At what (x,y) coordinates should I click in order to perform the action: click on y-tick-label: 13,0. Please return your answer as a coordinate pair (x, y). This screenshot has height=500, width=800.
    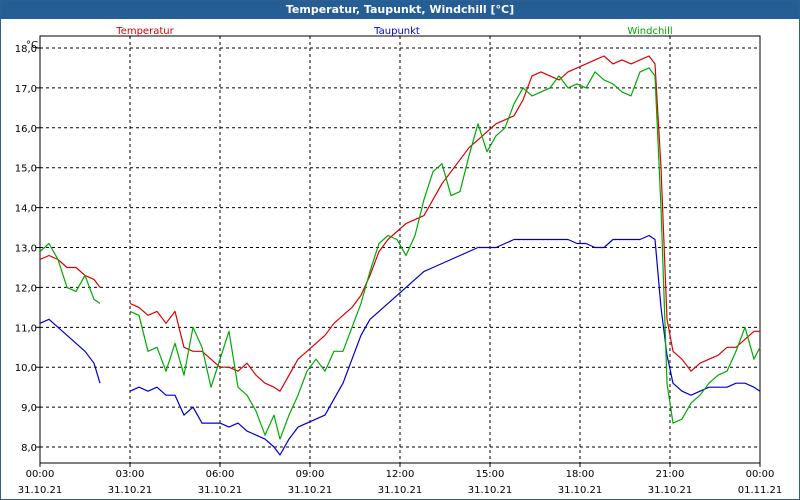
    Looking at the image, I should click on (26, 249).